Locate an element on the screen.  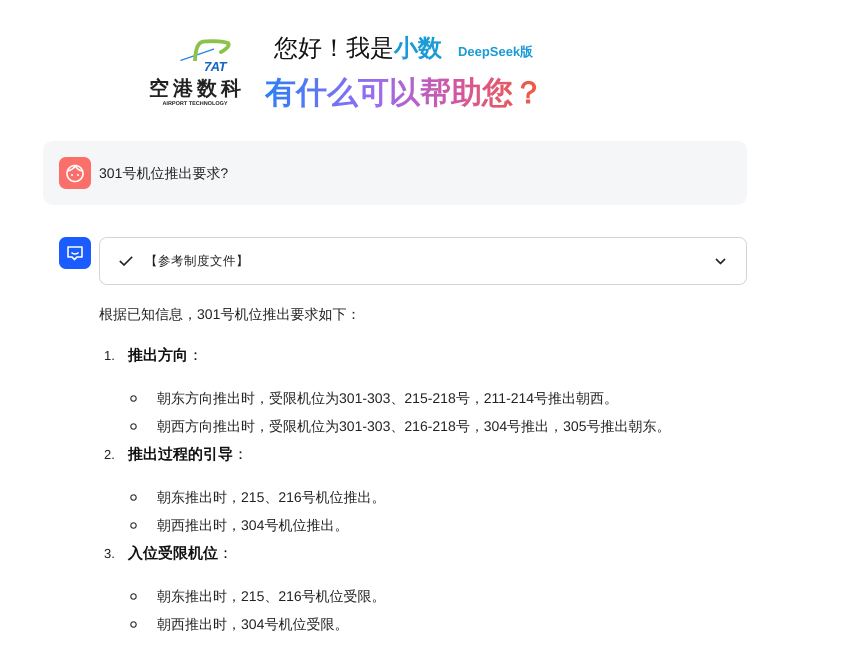
logo-name: 空港数科 is located at coordinates (197, 88).